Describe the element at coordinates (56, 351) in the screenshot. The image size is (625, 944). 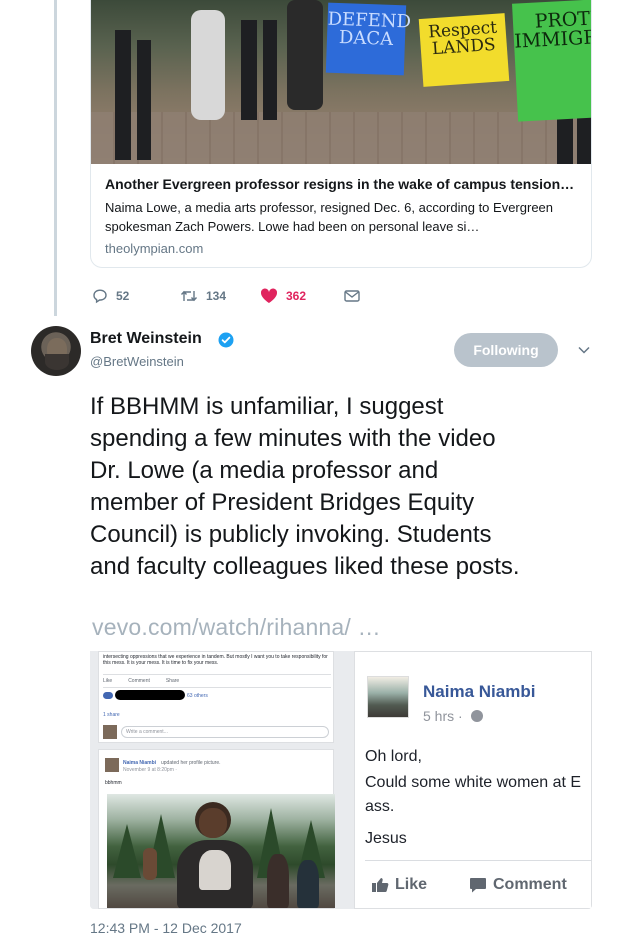
I see `author-avatar` at that location.